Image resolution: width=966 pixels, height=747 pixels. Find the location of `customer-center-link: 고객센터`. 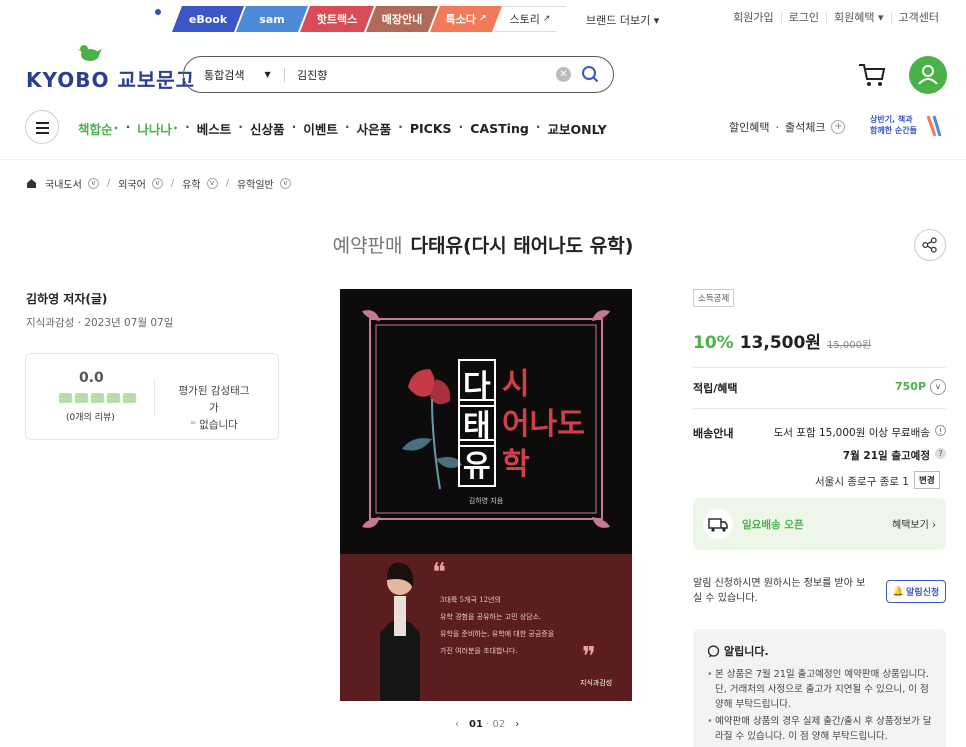

customer-center-link: 고객센터 is located at coordinates (918, 17).